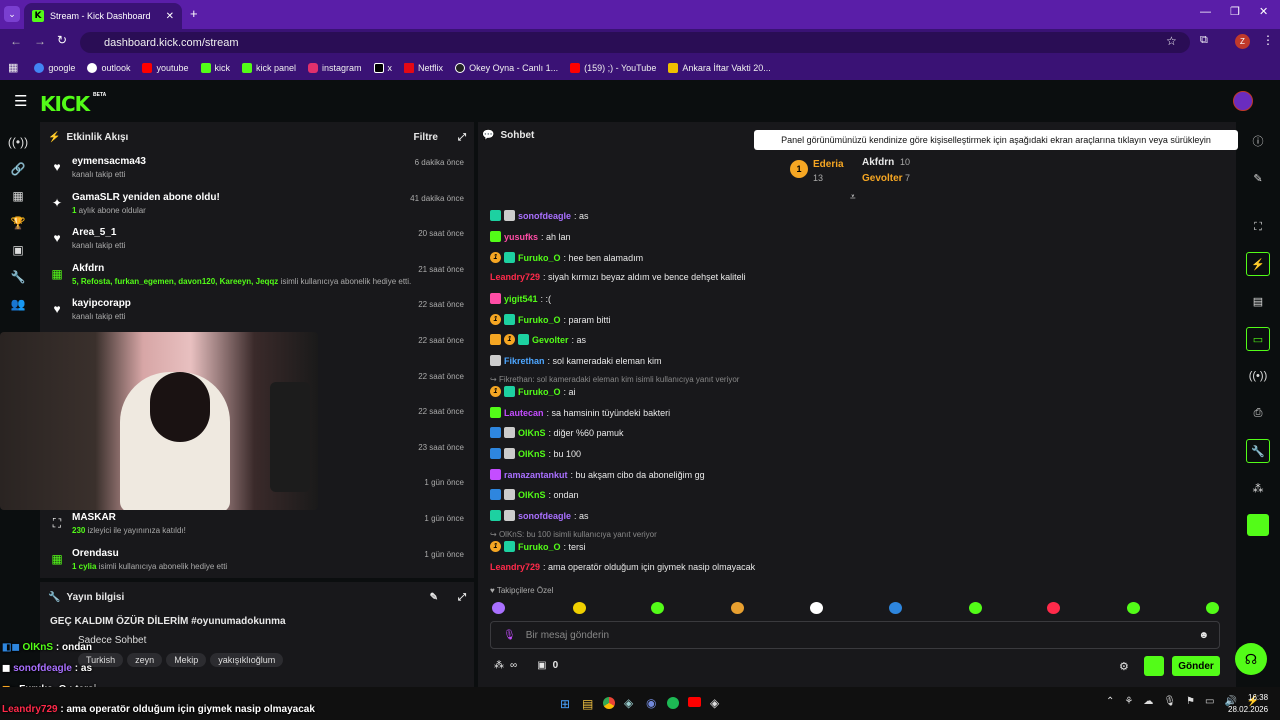 The image size is (1280, 720). What do you see at coordinates (54, 67) in the screenshot?
I see `bookmark: google` at bounding box center [54, 67].